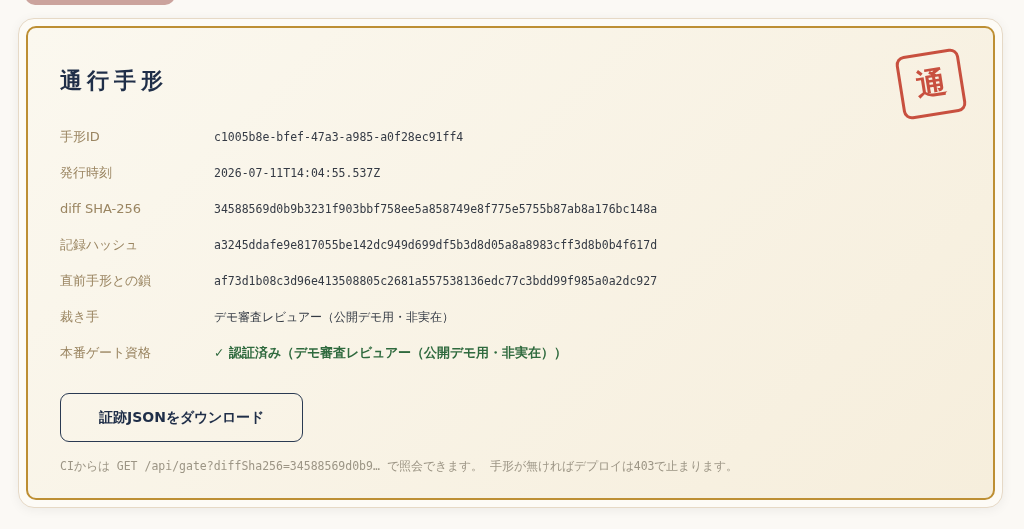 The height and width of the screenshot is (529, 1024). Describe the element at coordinates (106, 280) in the screenshot. I see `field-label: 直前手形との鎖` at that location.